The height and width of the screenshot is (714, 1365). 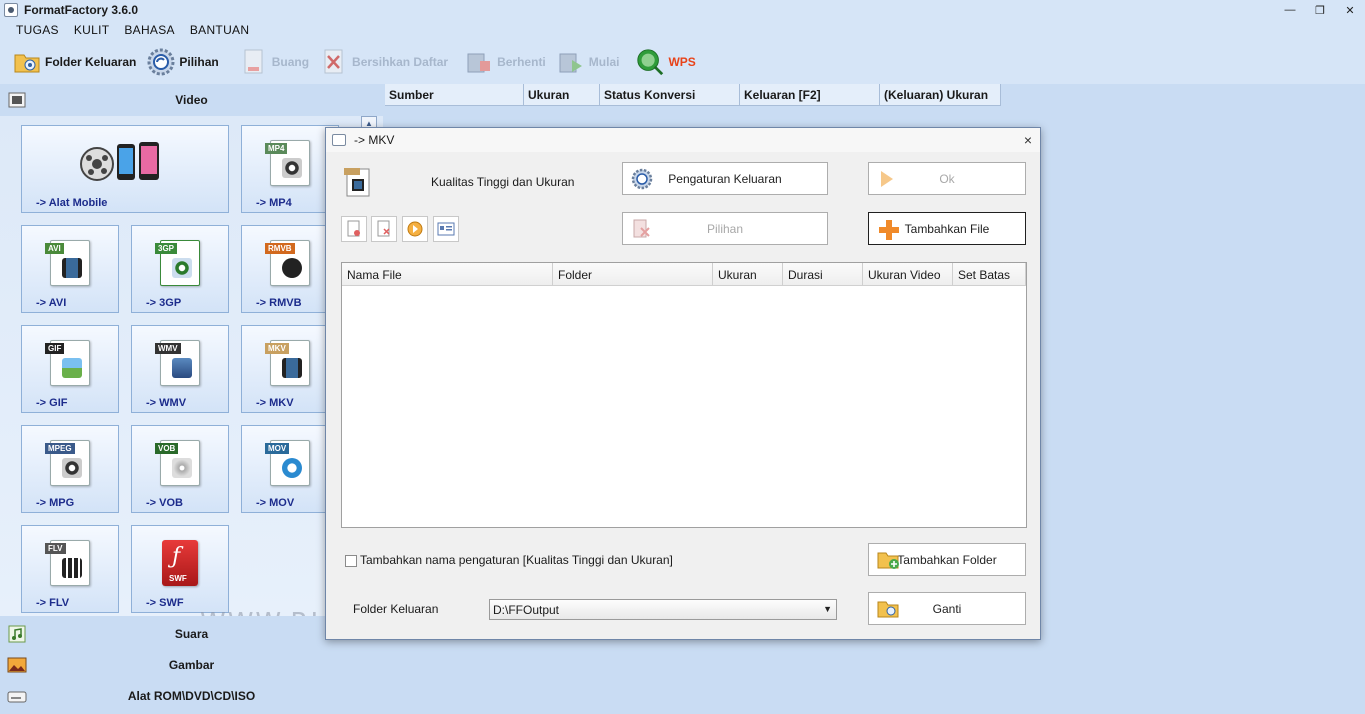 What do you see at coordinates (947, 608) in the screenshot?
I see `change-button: Ganti` at bounding box center [947, 608].